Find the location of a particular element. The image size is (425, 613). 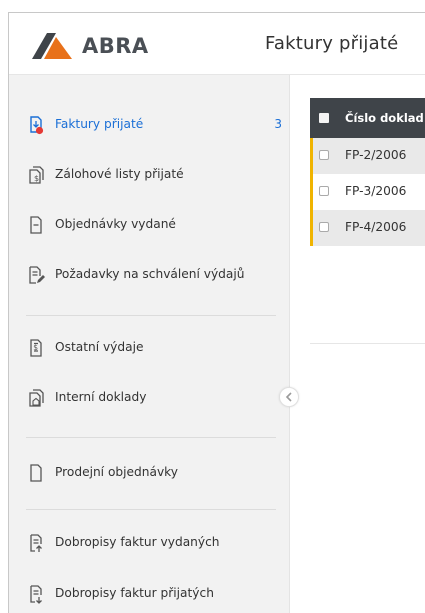

content-divider is located at coordinates (367, 343).